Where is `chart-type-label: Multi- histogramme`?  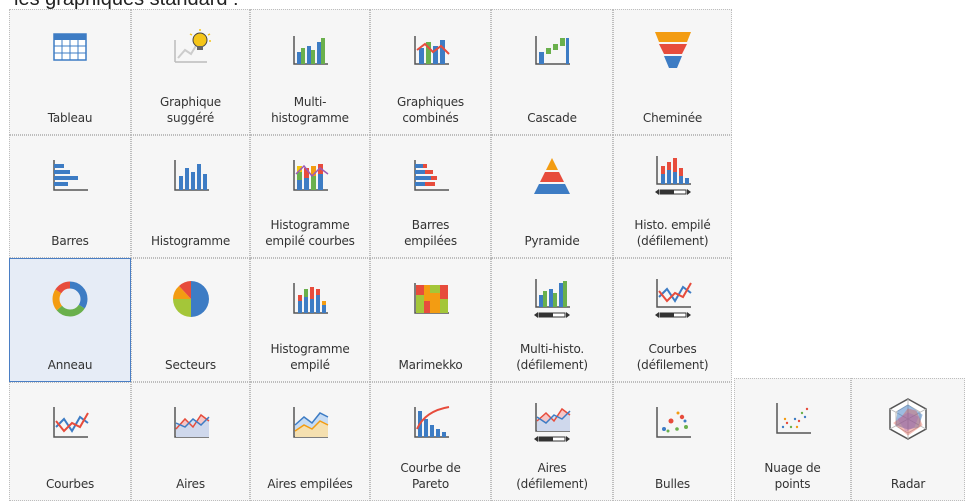 chart-type-label: Multi- histogramme is located at coordinates (310, 110).